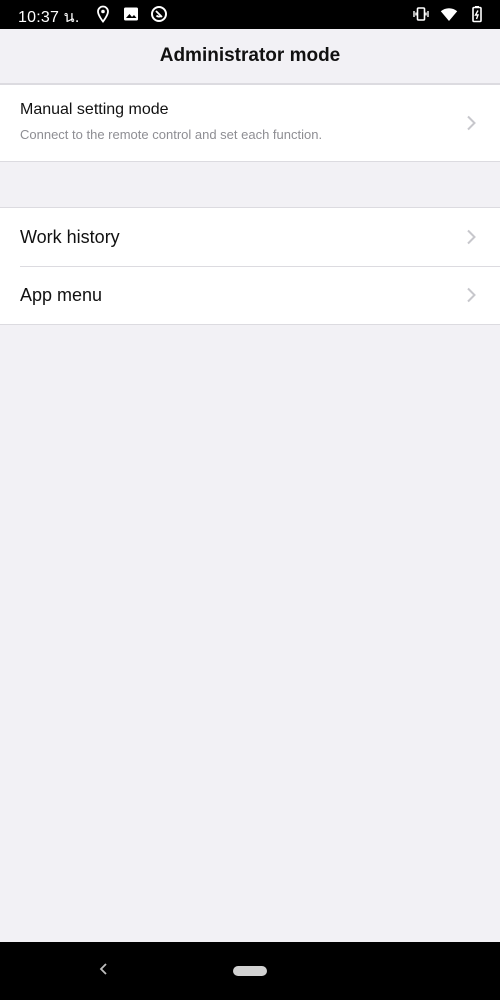 This screenshot has width=500, height=1000. I want to click on menu-group: Work history App menu, so click(250, 266).